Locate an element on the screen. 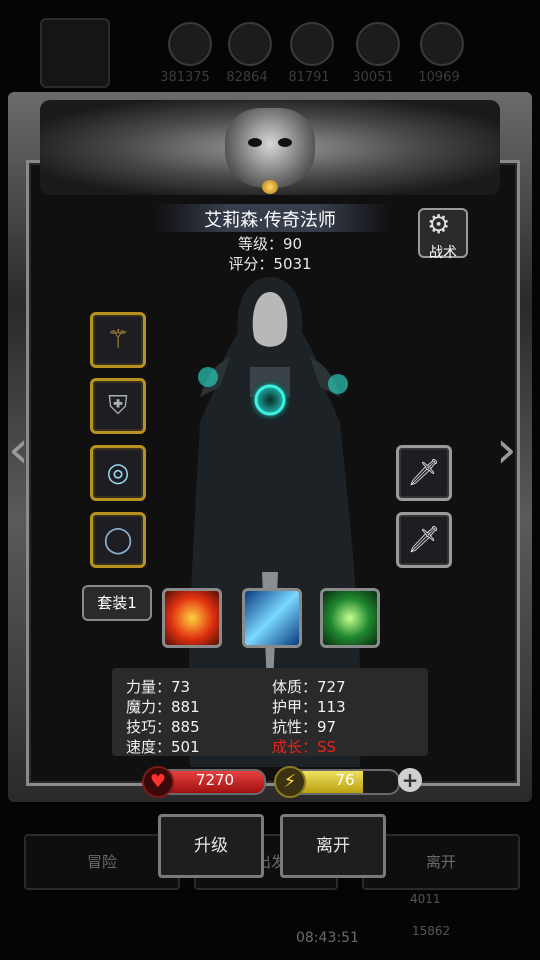 The image size is (540, 960). background-resource-count: 30051 is located at coordinates (373, 77).